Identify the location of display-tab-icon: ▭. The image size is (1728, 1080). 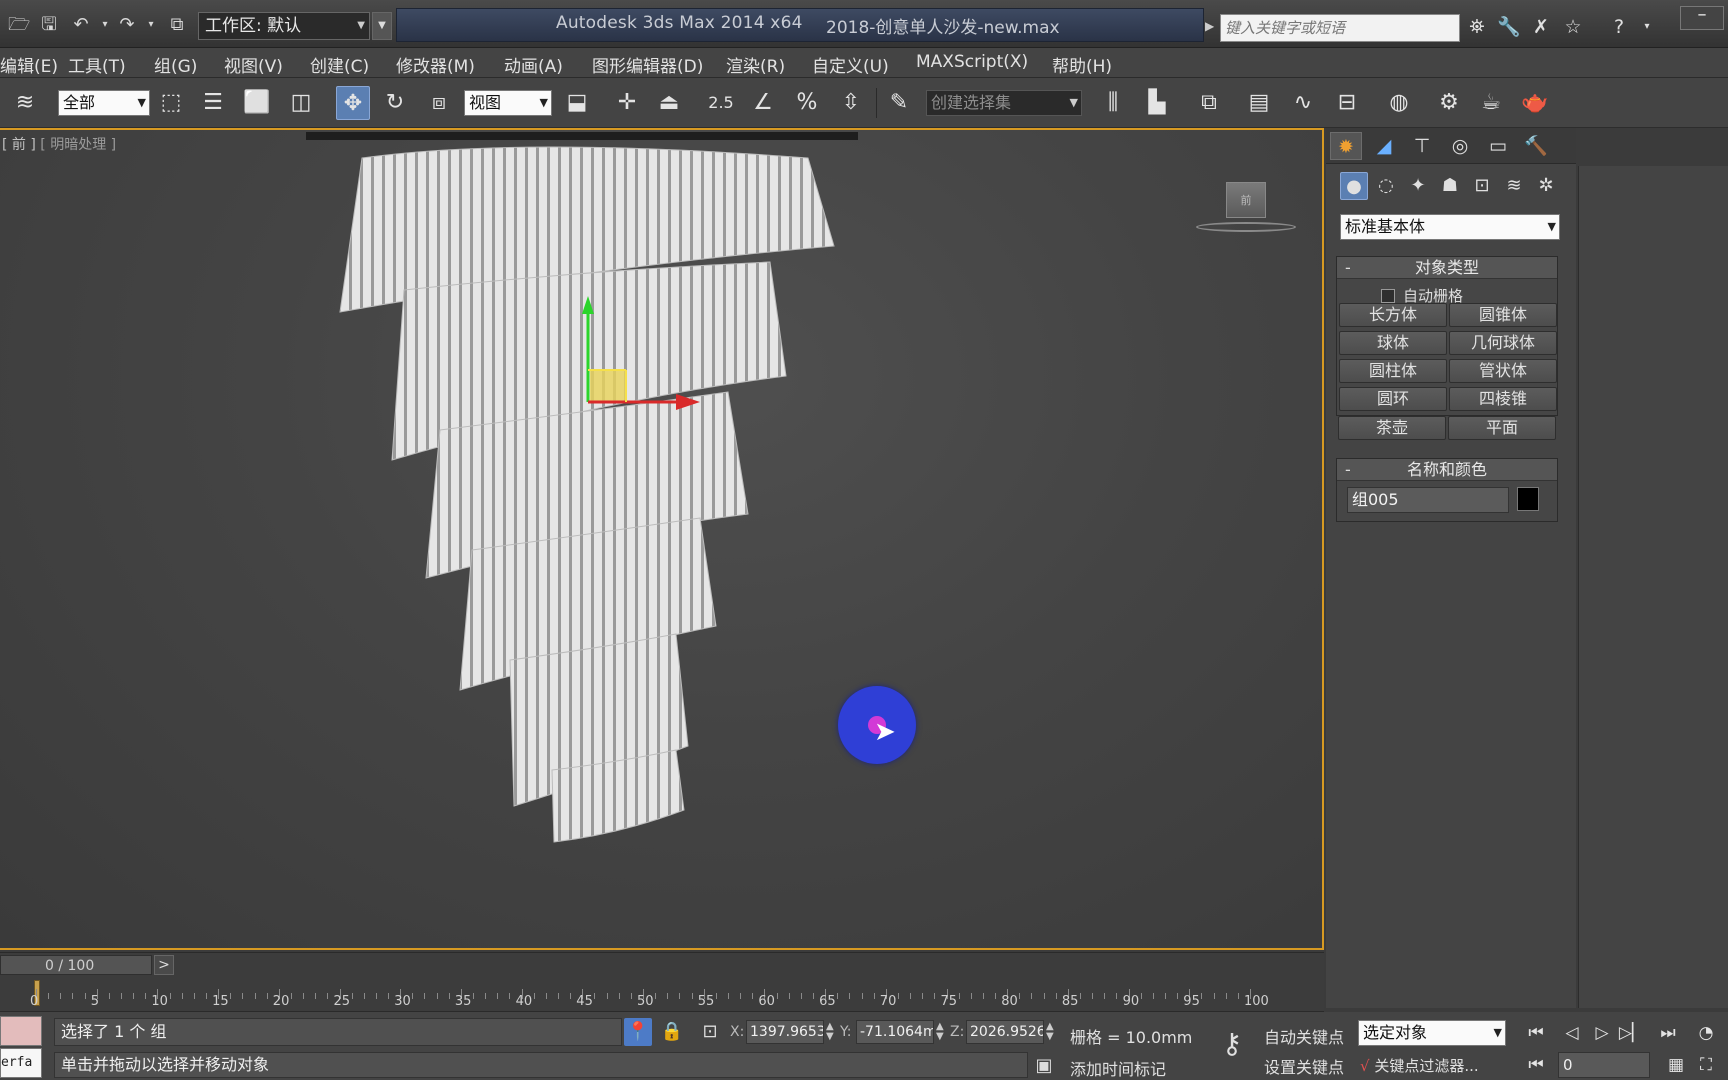
(1498, 146).